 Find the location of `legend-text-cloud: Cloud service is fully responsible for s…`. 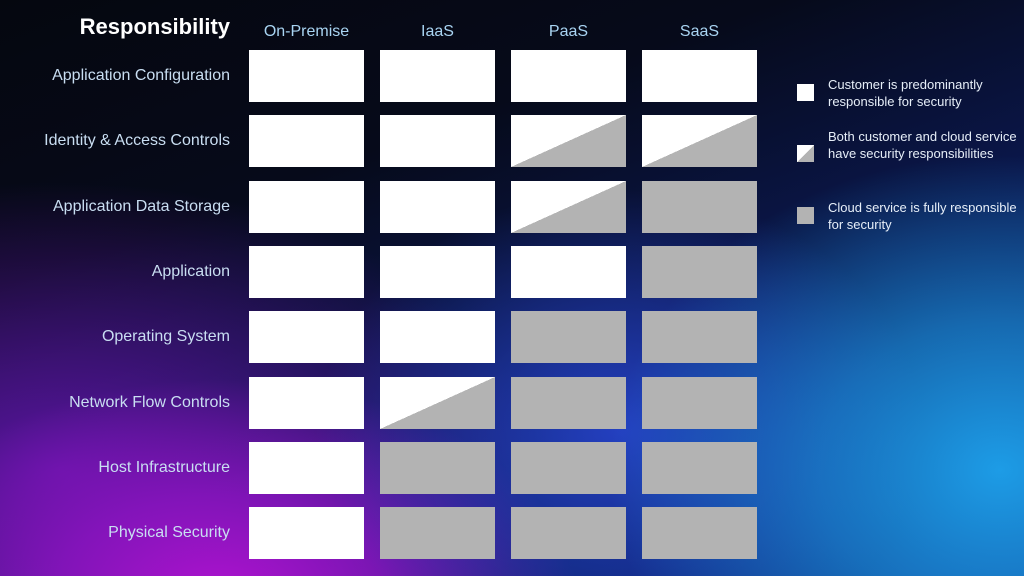

legend-text-cloud: Cloud service is fully responsible for s… is located at coordinates (922, 216).